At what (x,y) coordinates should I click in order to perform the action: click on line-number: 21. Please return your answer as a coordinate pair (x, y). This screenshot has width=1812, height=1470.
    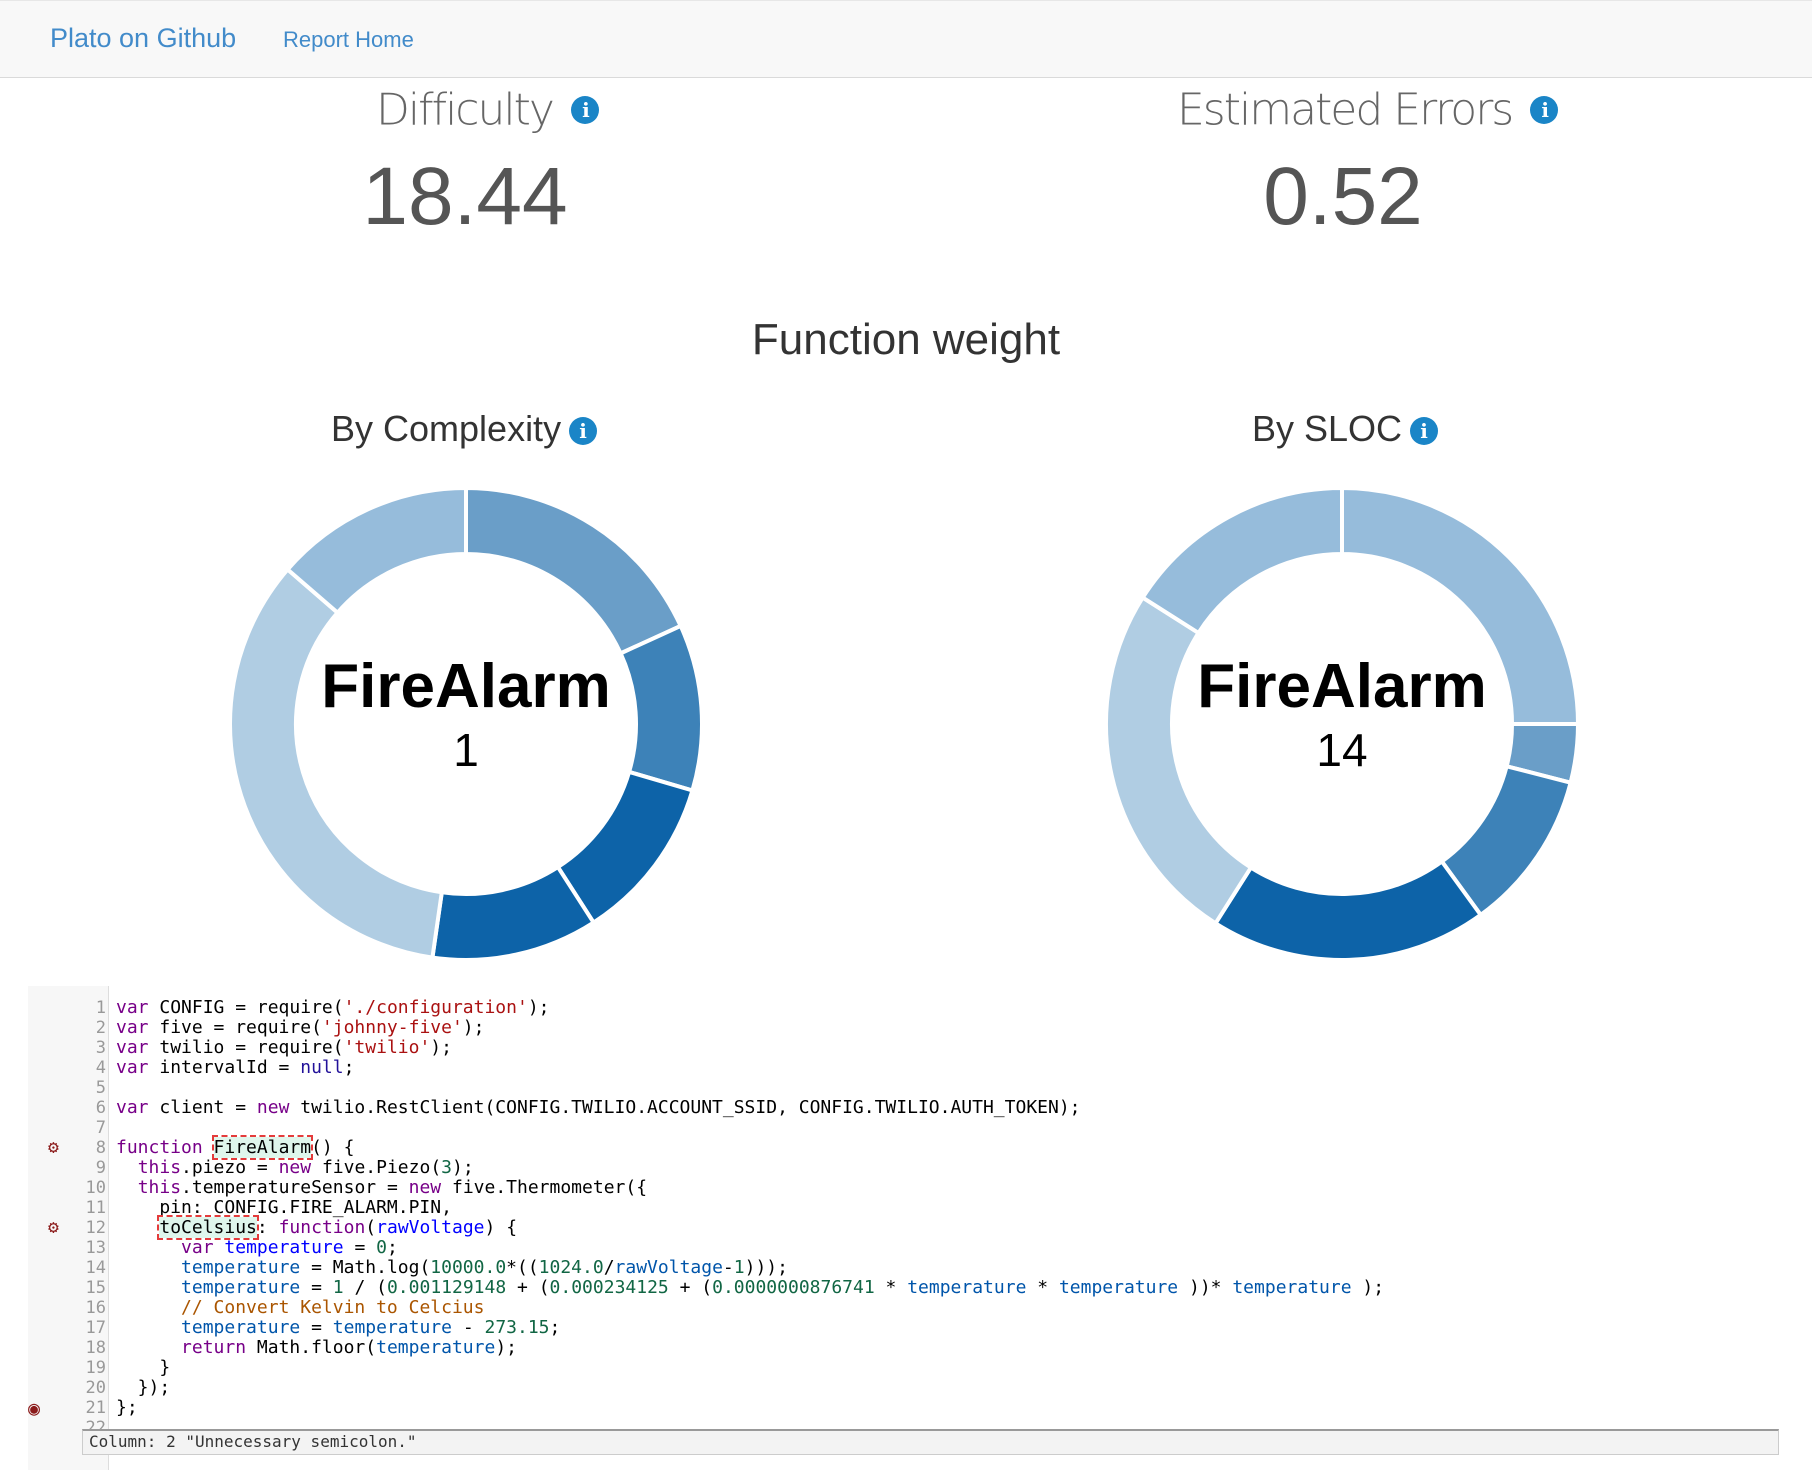
    Looking at the image, I should click on (95, 1408).